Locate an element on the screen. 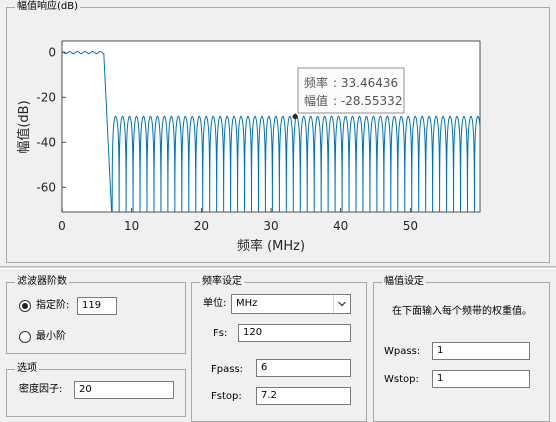  data-tip-y-value: : -28.55332 is located at coordinates (367, 101).